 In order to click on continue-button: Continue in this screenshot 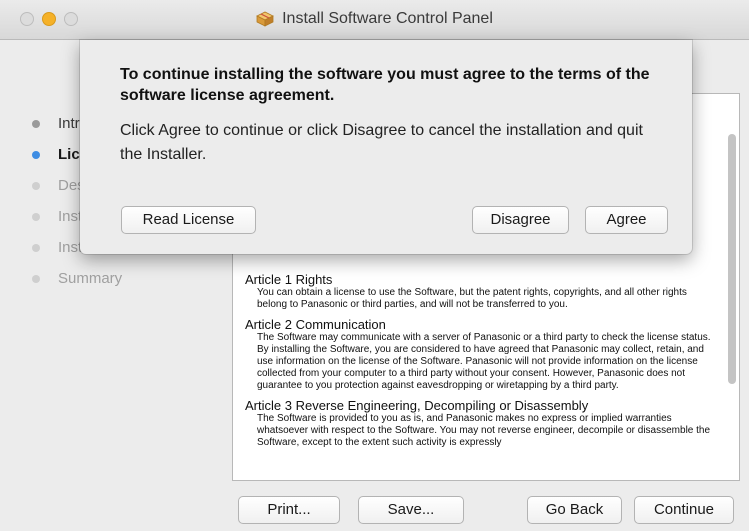, I will do `click(684, 510)`.